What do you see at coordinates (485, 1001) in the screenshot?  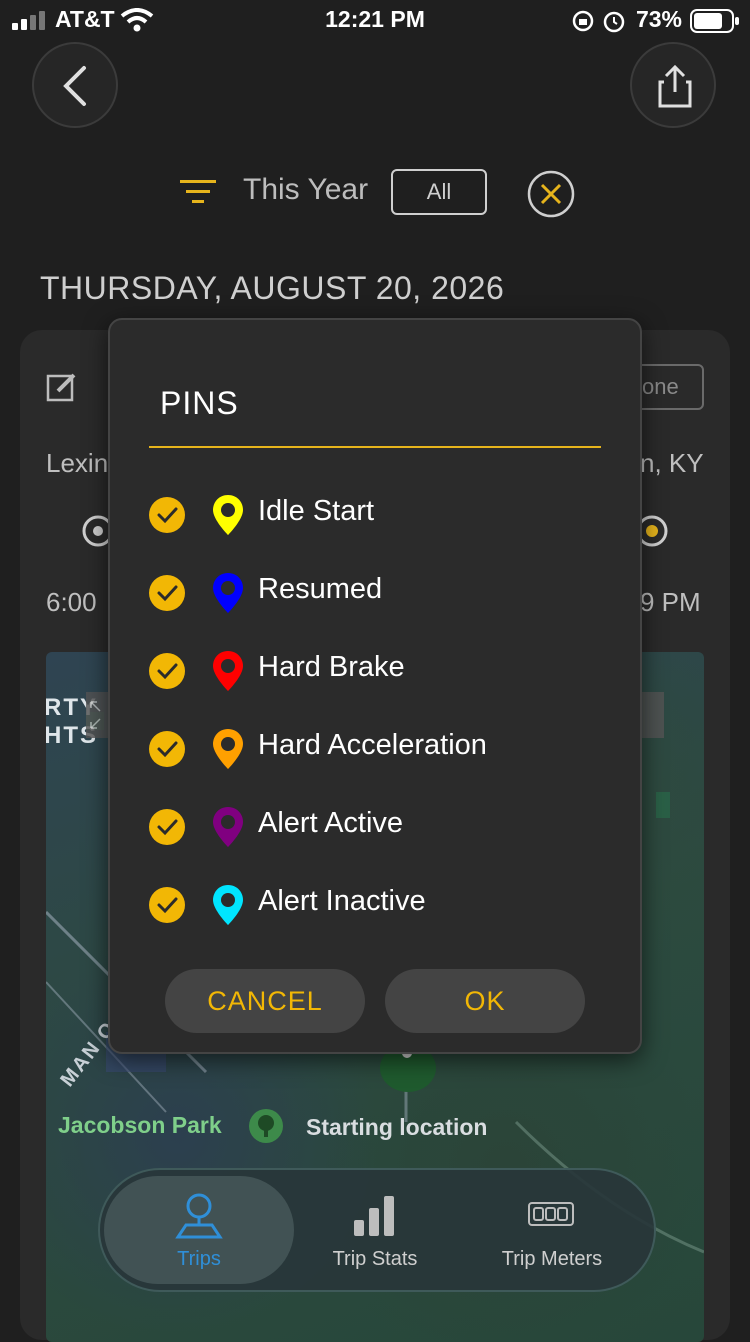 I see `ok-button: OK` at bounding box center [485, 1001].